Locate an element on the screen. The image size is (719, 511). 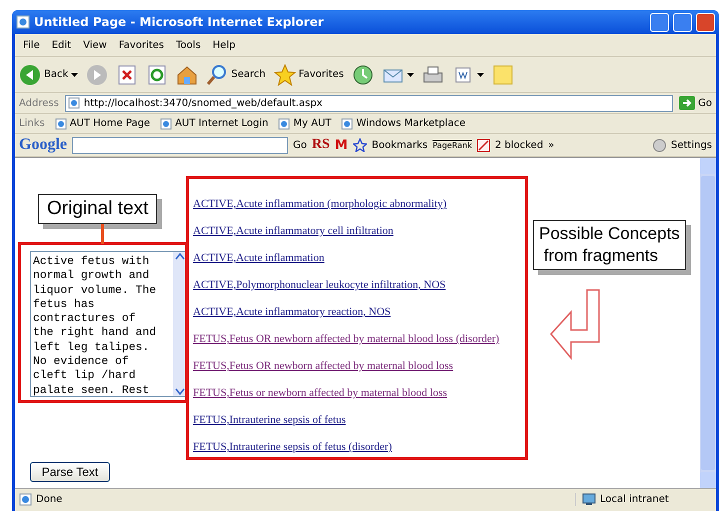
stop-icon is located at coordinates (127, 75).